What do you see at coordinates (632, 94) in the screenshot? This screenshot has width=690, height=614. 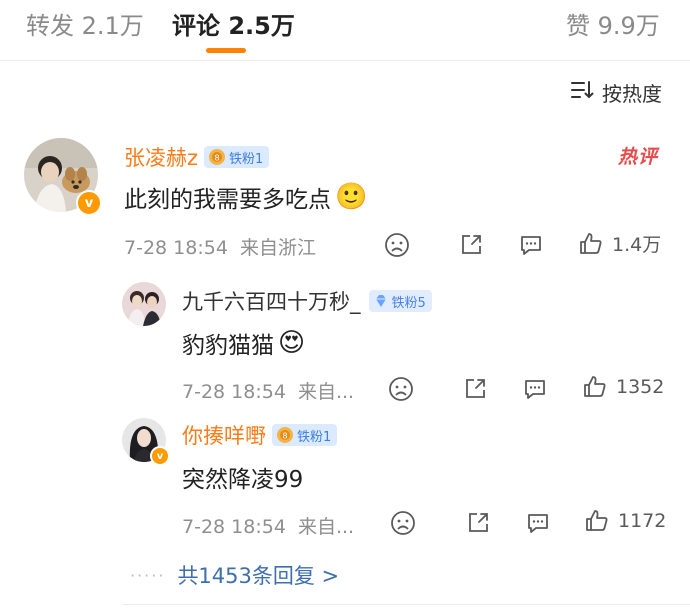 I see `sort-label: 按热度` at bounding box center [632, 94].